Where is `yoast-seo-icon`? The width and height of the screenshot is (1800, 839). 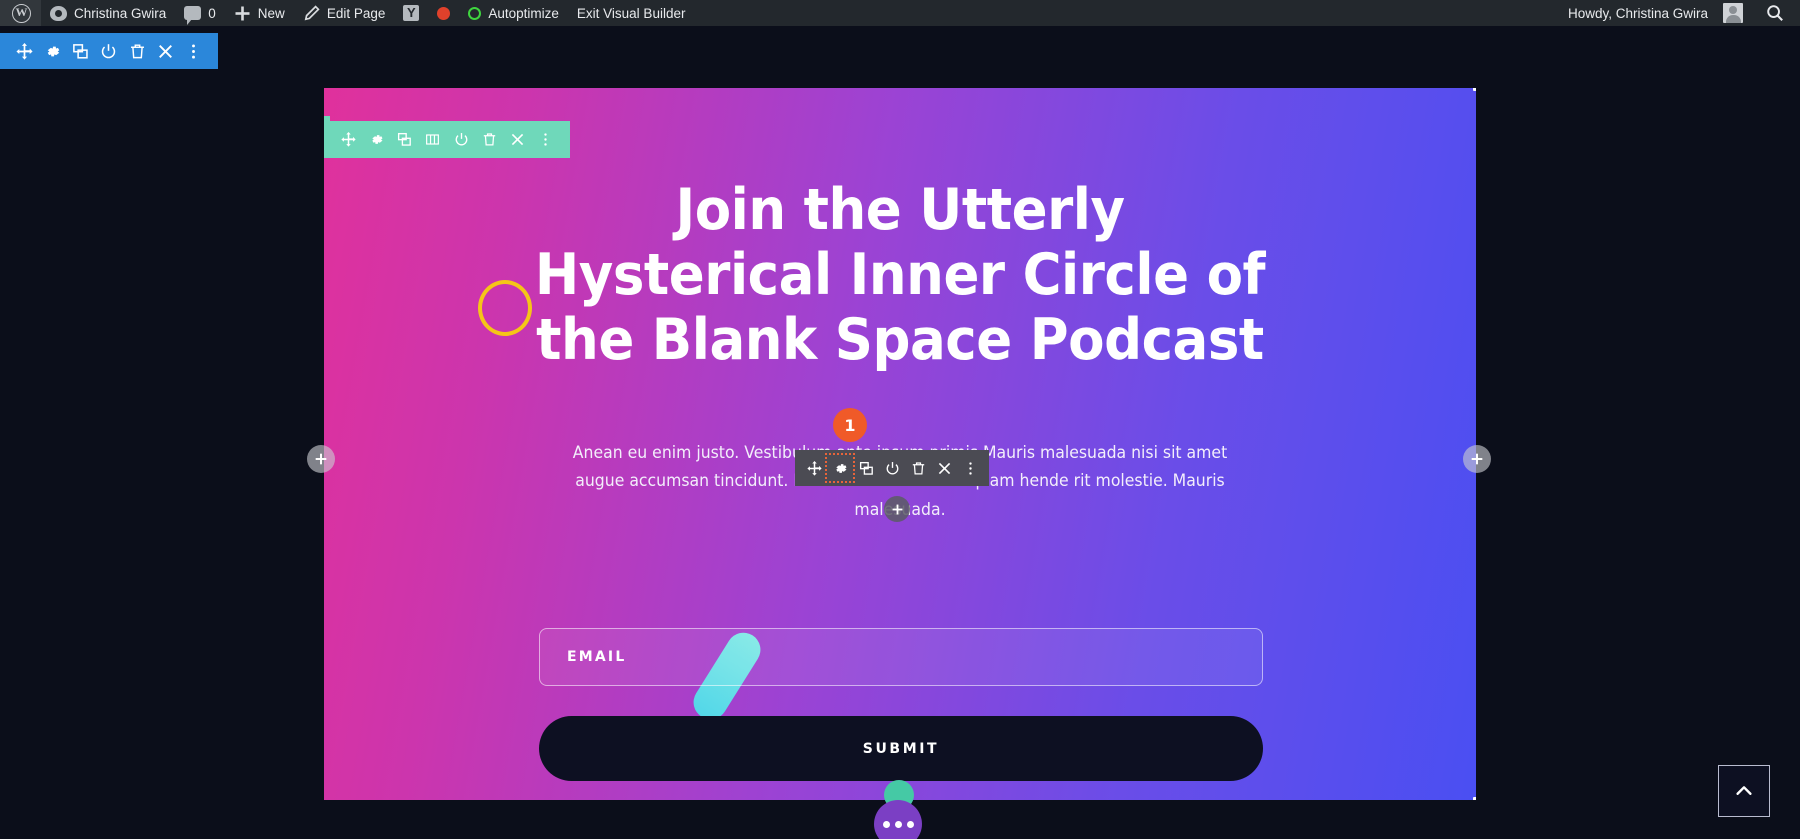
yoast-seo-icon is located at coordinates (411, 13).